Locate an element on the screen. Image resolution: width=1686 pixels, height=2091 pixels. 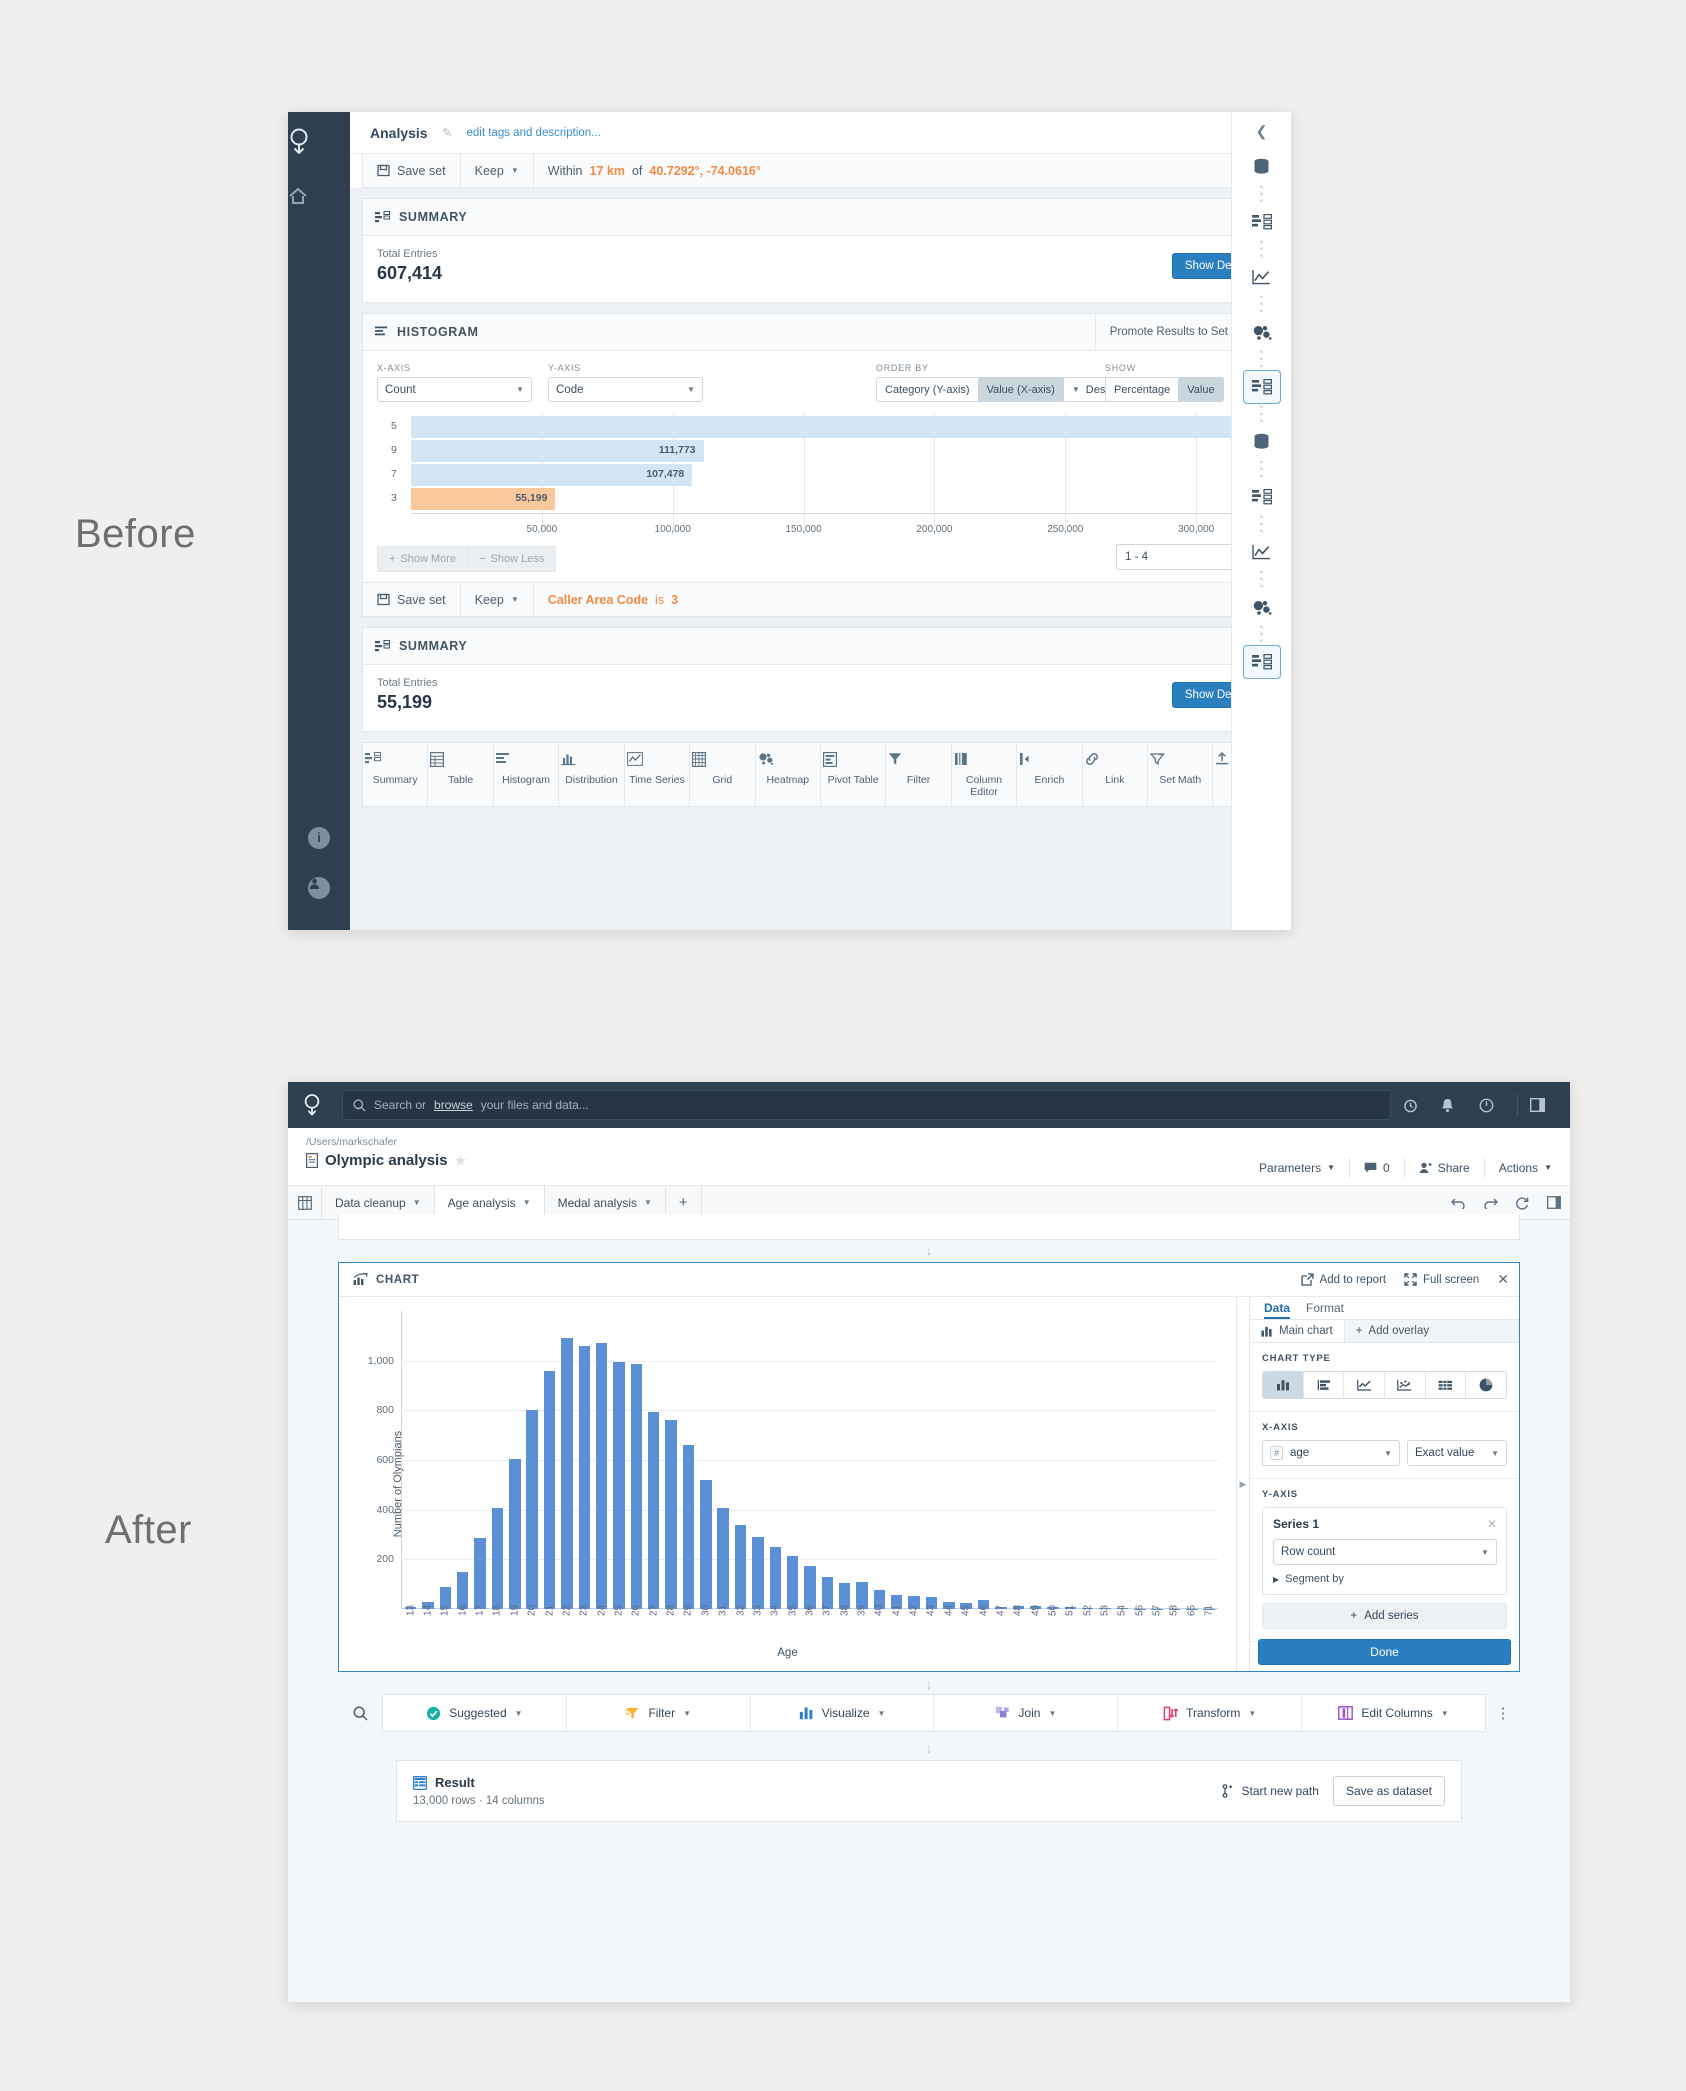
histogram-bar is located at coordinates (847, 427).